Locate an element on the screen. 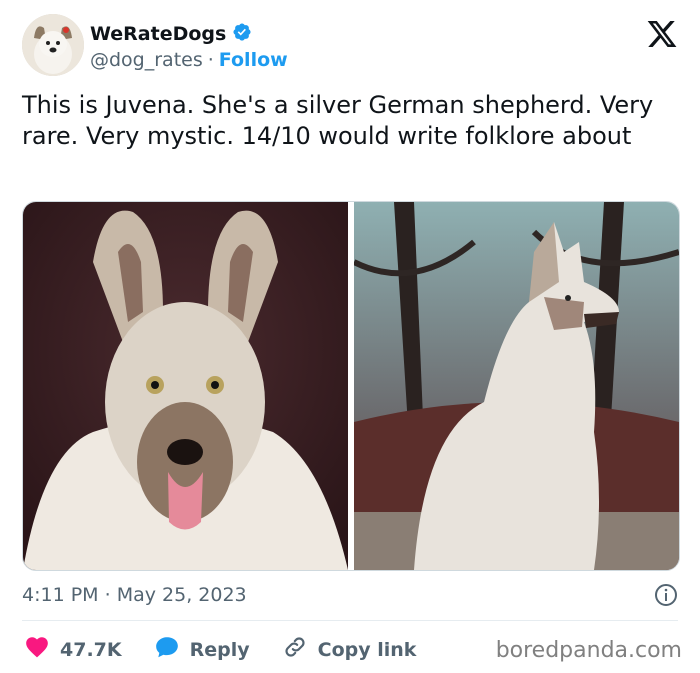 This screenshot has width=700, height=673. reply-button: Reply is located at coordinates (202, 649).